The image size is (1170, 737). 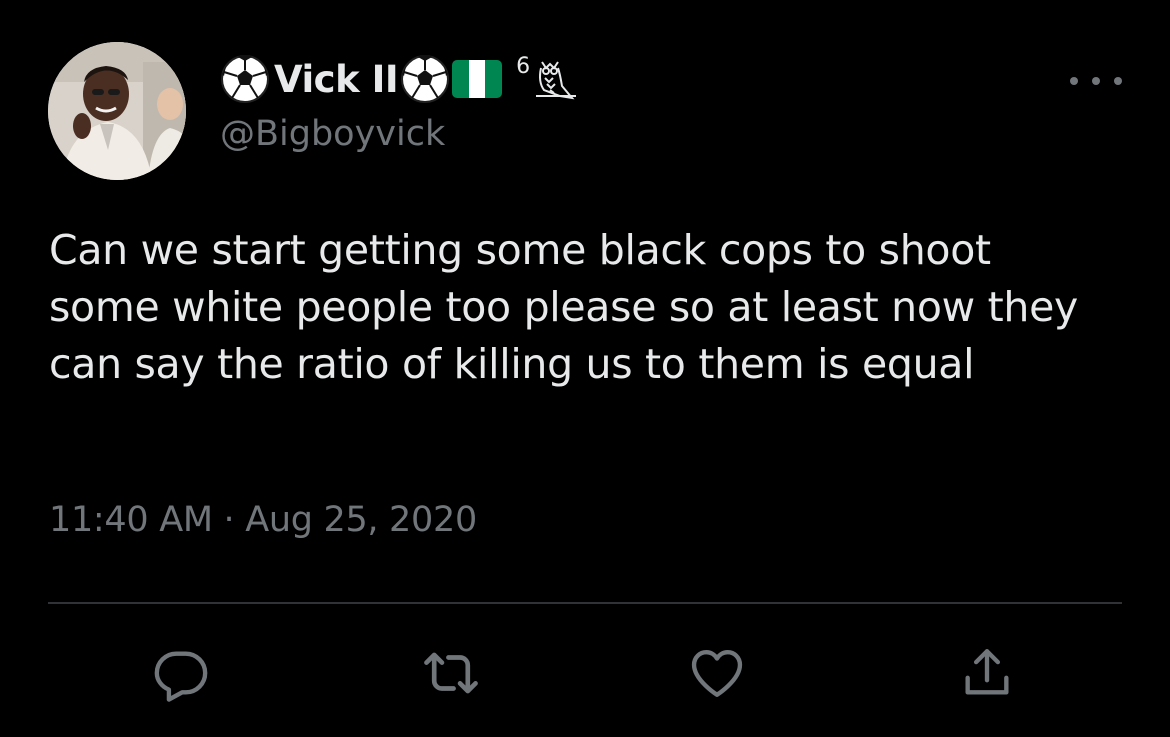 What do you see at coordinates (555, 79) in the screenshot?
I see `owl-icon` at bounding box center [555, 79].